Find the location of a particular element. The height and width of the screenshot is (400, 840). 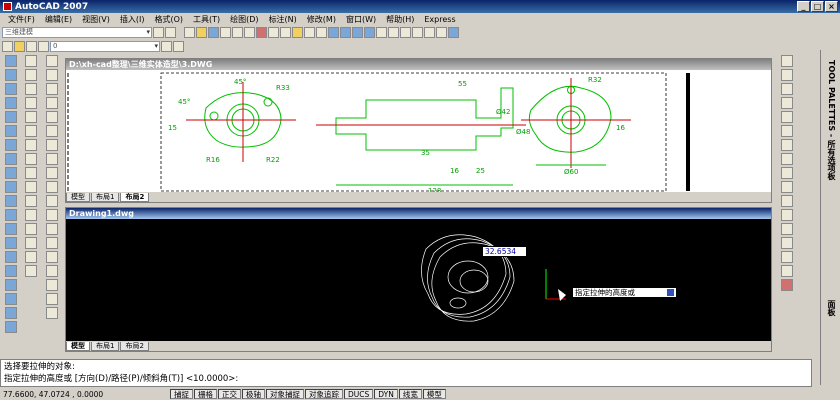

otrack-toggle: 对象追踪 is located at coordinates (324, 394).